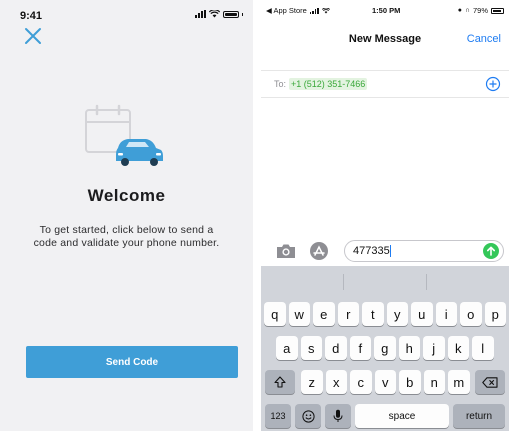 This screenshot has width=509, height=431. I want to click on key-u: u, so click(422, 314).